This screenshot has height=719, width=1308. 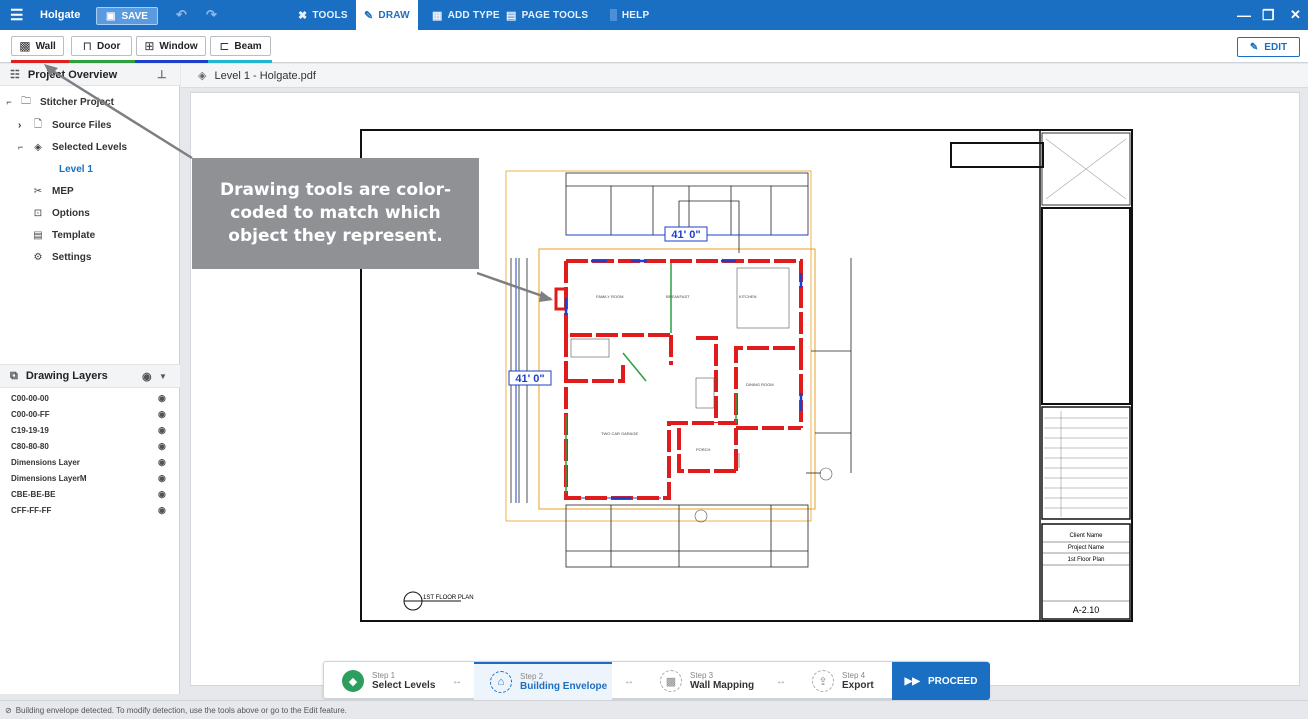 I want to click on restore-icon: ❐, so click(x=1268, y=15).